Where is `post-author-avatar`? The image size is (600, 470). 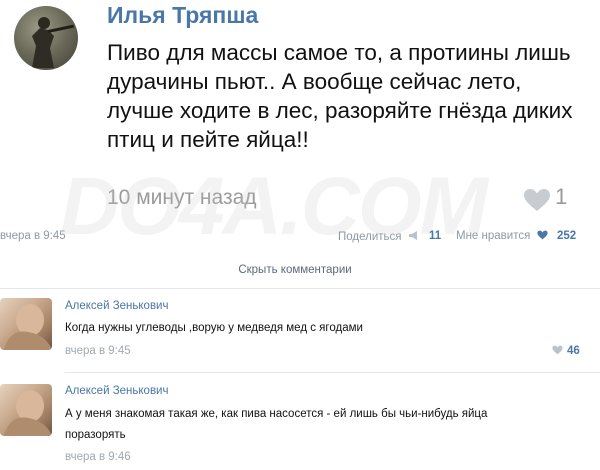 post-author-avatar is located at coordinates (46, 38).